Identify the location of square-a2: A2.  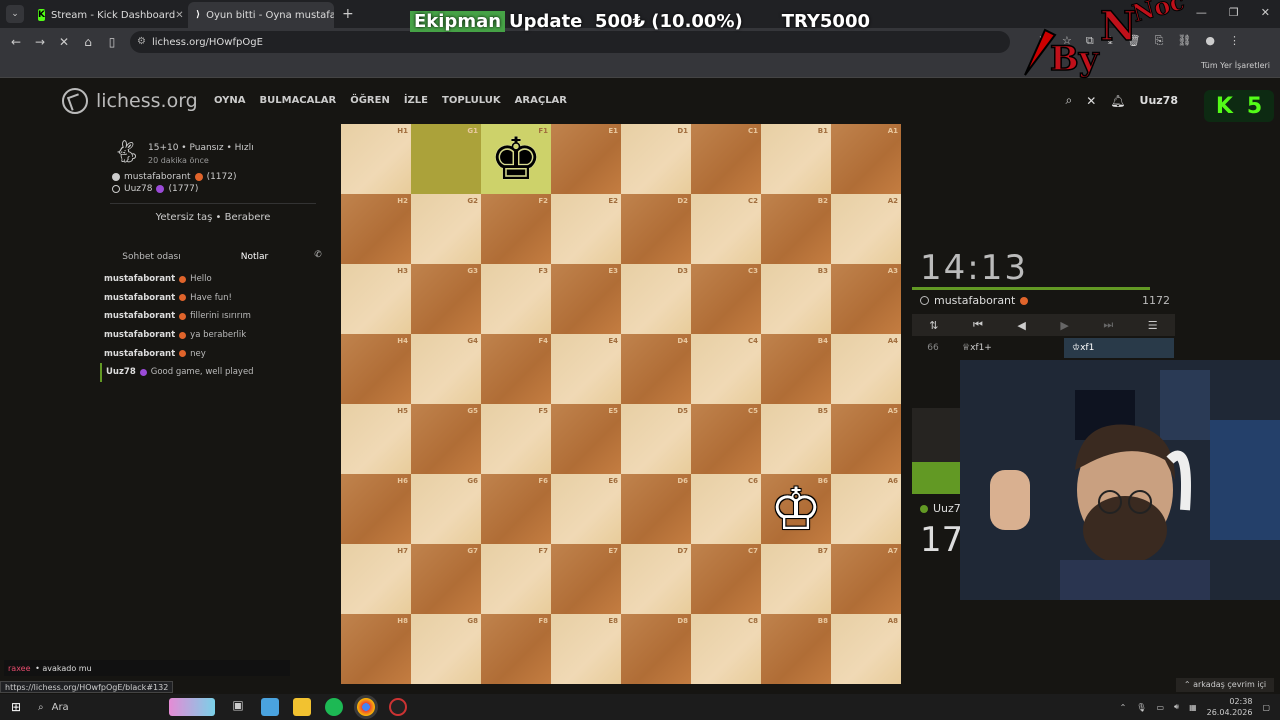
(866, 229).